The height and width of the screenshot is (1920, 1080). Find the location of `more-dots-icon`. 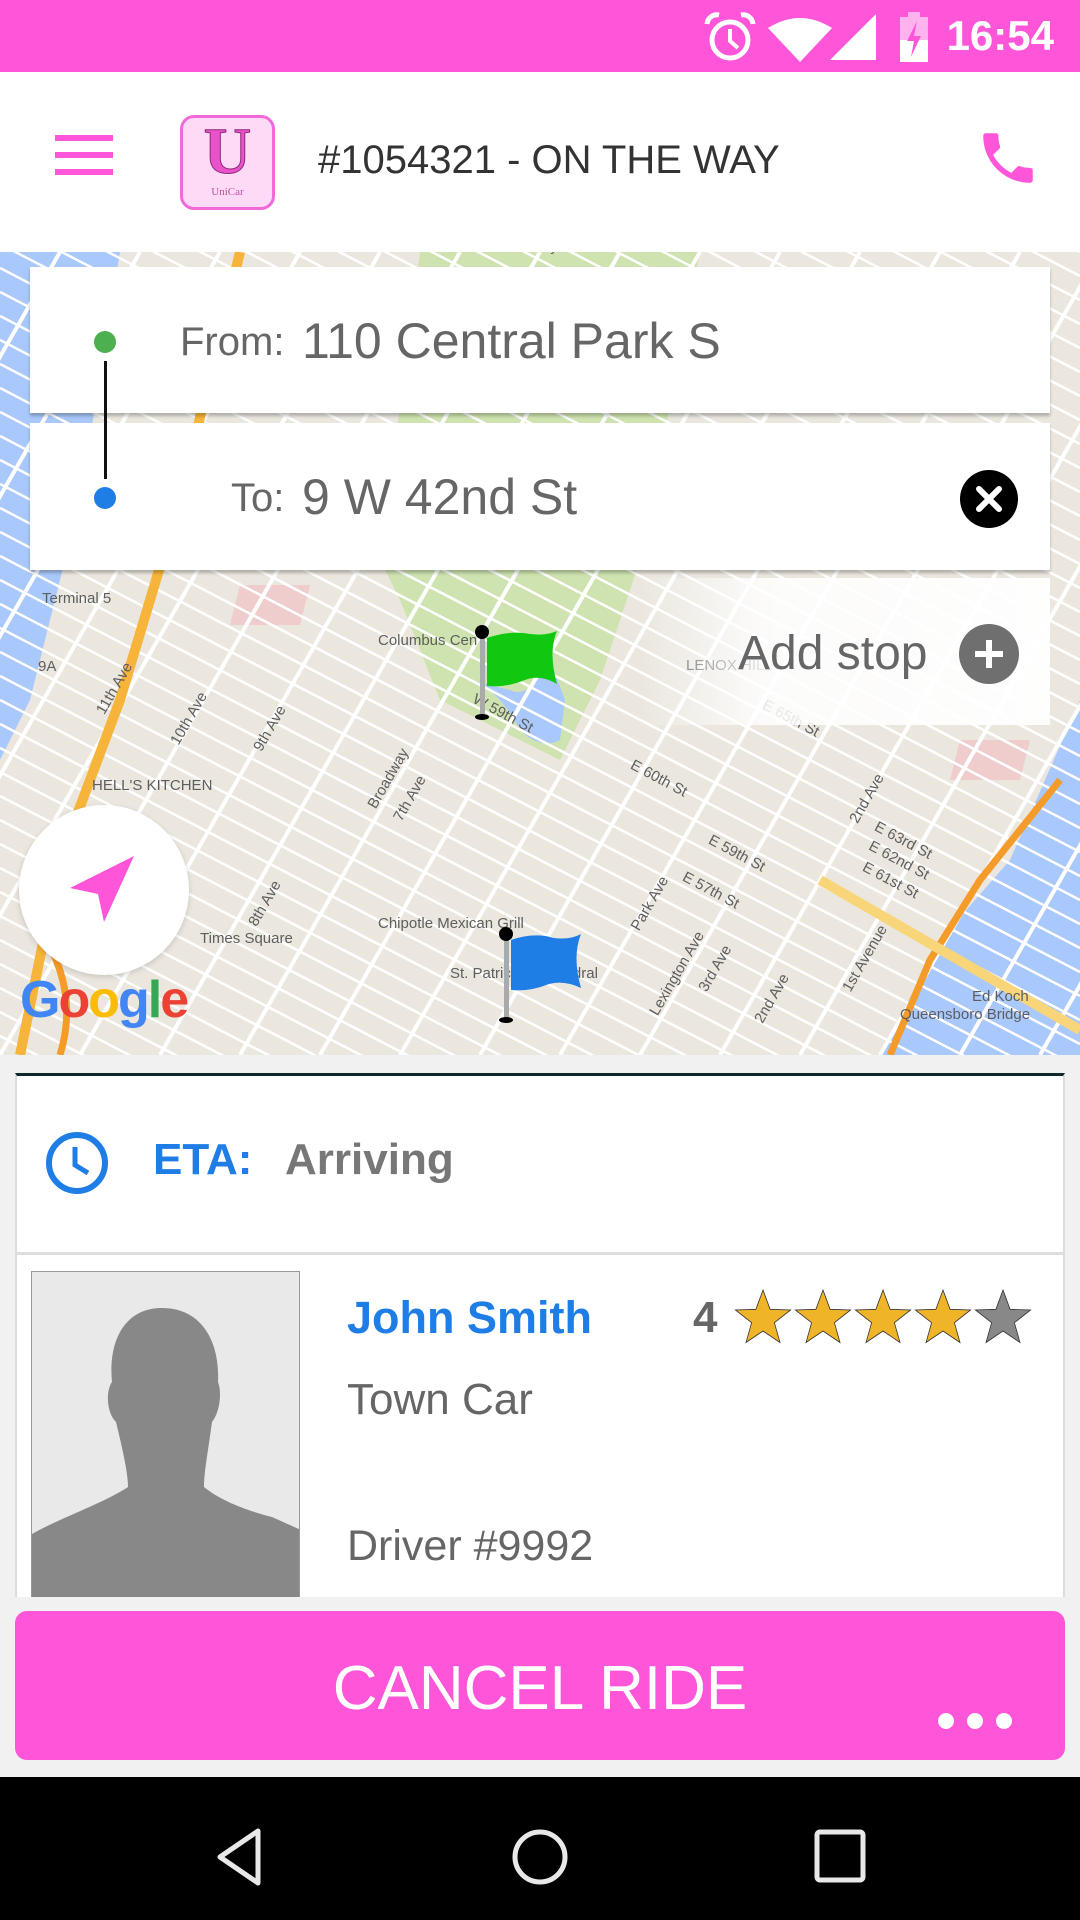

more-dots-icon is located at coordinates (975, 1721).